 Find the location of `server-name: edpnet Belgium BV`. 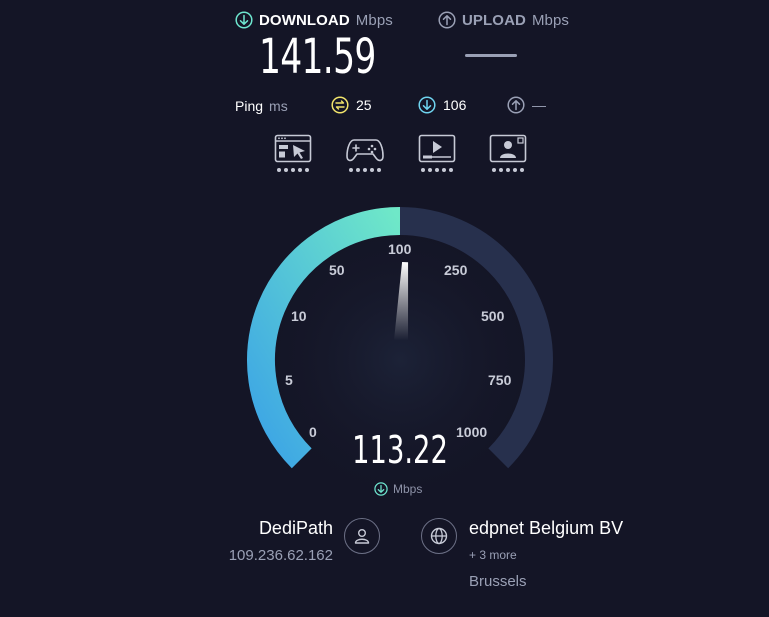

server-name: edpnet Belgium BV is located at coordinates (546, 528).